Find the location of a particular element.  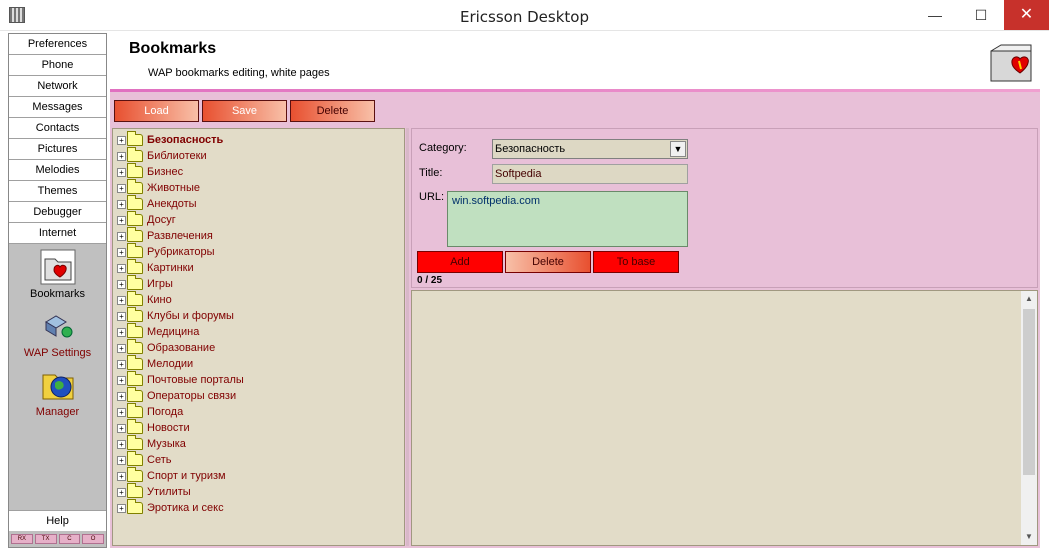

nav-pictures: Pictures is located at coordinates (57, 149).